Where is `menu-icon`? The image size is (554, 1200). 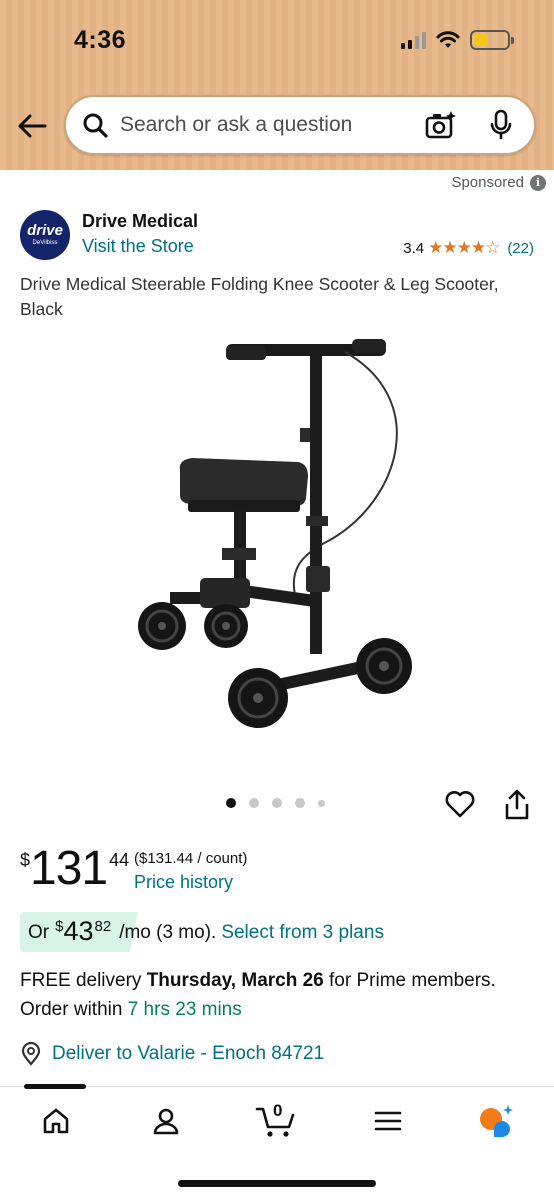 menu-icon is located at coordinates (388, 1121).